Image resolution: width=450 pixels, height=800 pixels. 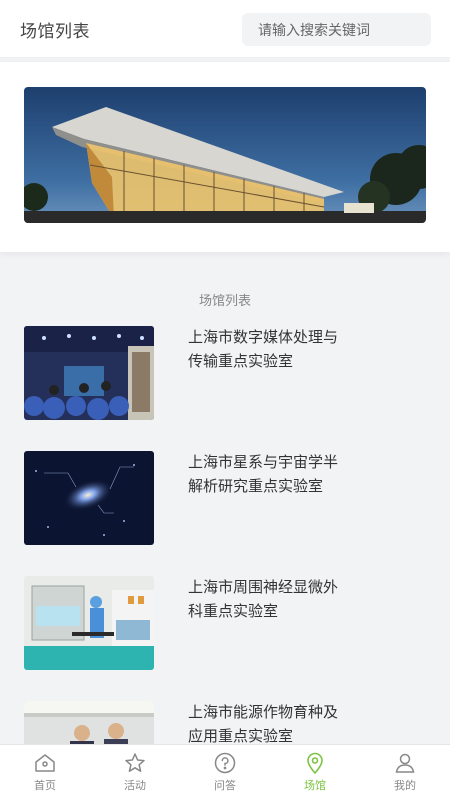 What do you see at coordinates (45, 763) in the screenshot?
I see `home-icon` at bounding box center [45, 763].